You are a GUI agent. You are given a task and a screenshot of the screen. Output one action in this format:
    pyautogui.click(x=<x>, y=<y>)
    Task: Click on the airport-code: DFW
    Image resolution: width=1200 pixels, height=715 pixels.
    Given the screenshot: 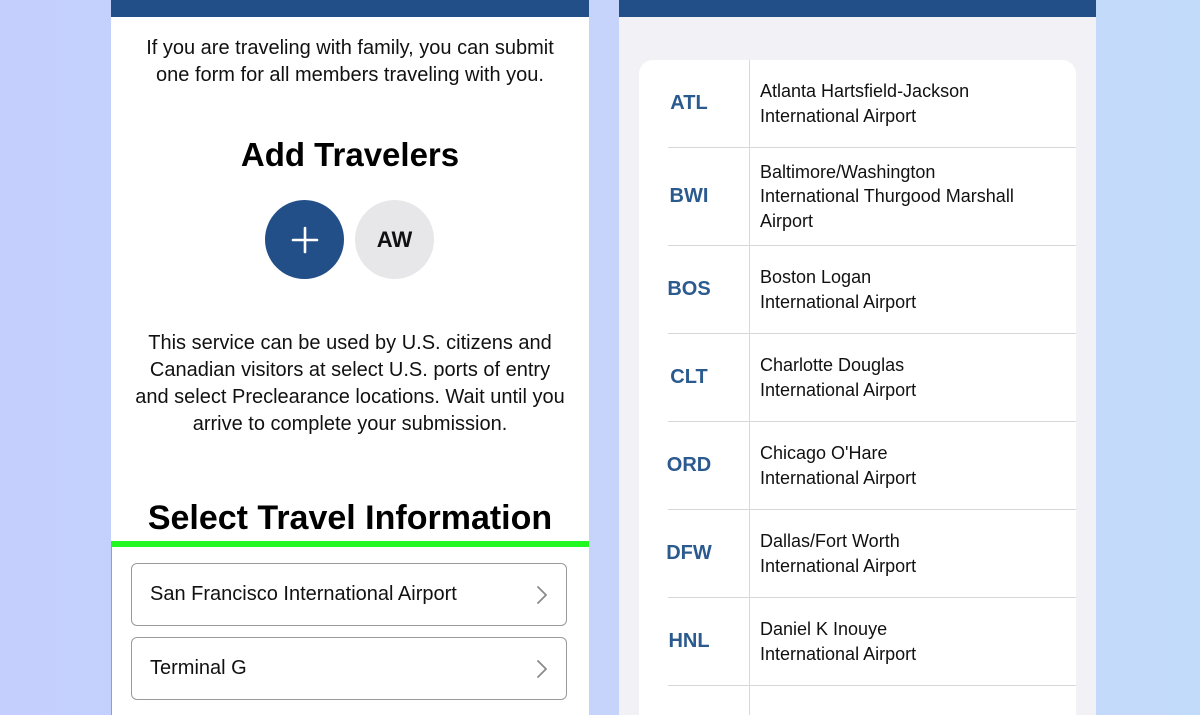 What is the action you would take?
    pyautogui.click(x=689, y=553)
    